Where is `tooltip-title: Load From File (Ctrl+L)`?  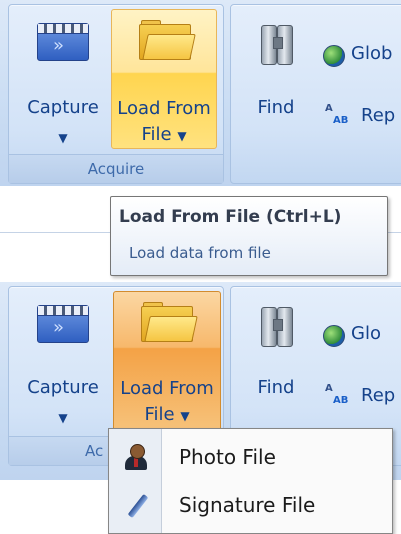 tooltip-title: Load From File (Ctrl+L) is located at coordinates (230, 217).